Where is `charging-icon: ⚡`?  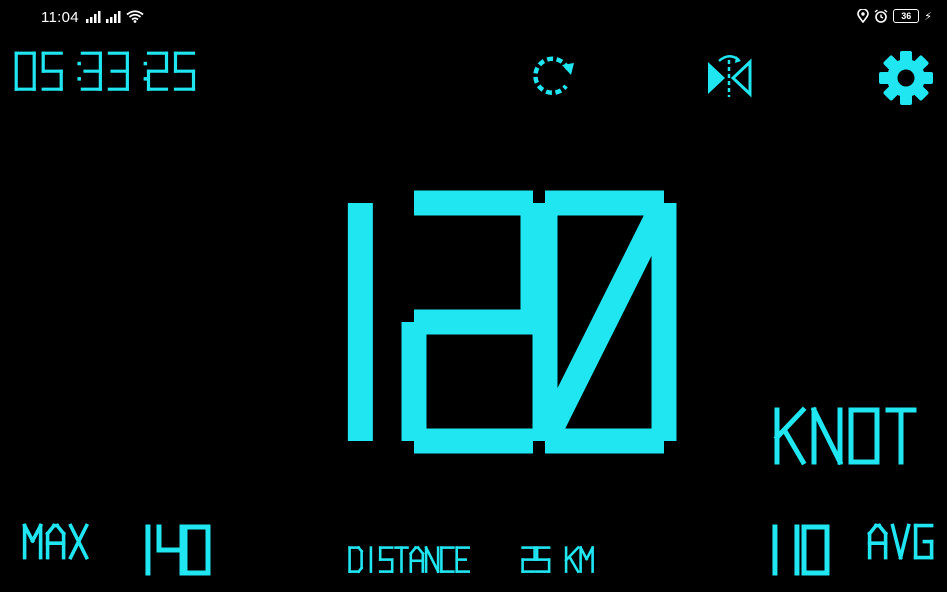 charging-icon: ⚡ is located at coordinates (928, 16).